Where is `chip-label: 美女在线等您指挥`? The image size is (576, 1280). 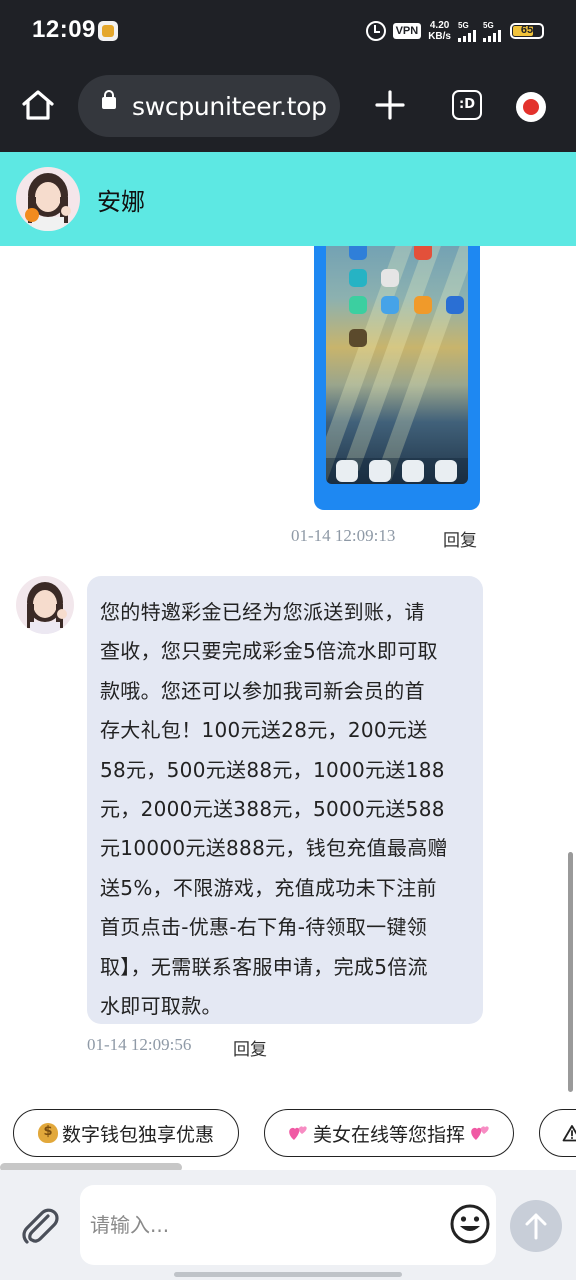
chip-label: 美女在线等您指挥 is located at coordinates (388, 1134).